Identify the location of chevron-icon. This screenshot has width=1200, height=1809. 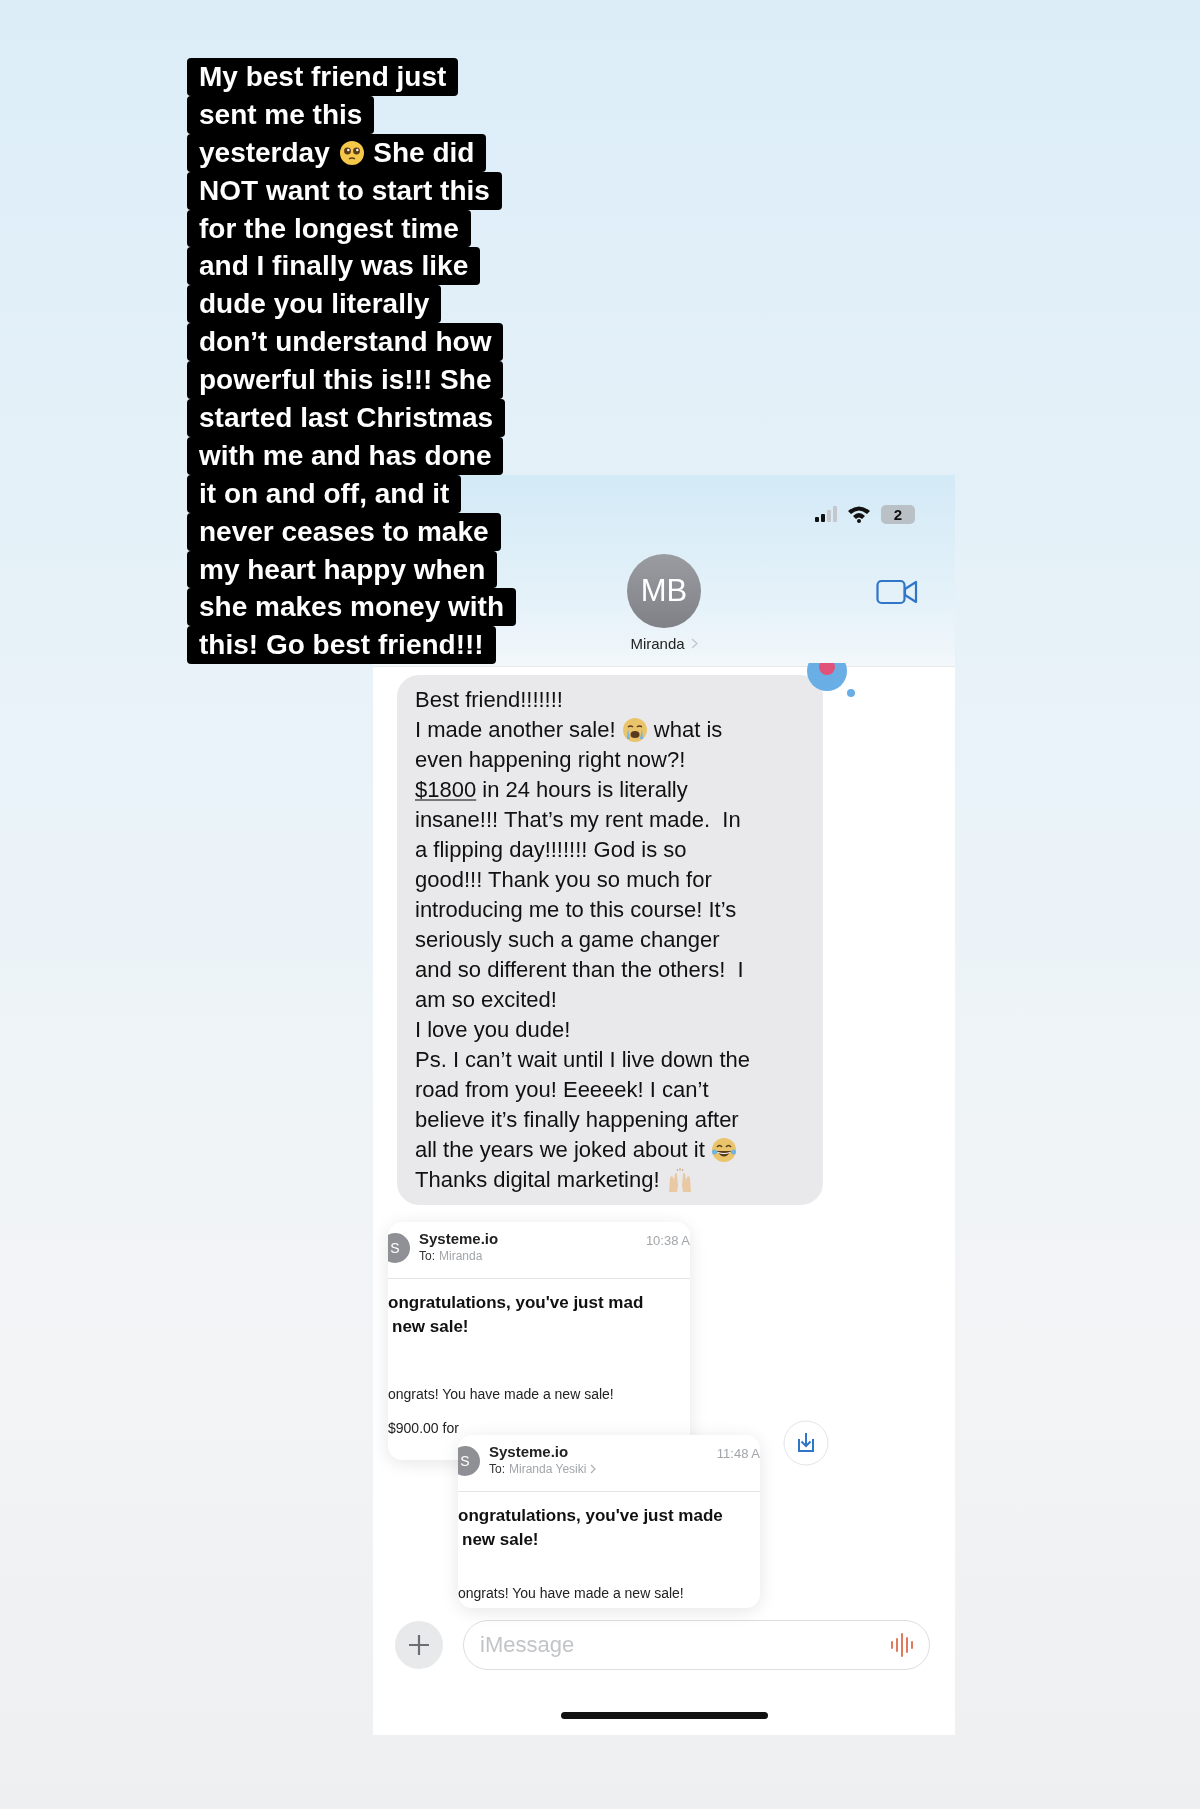
(694, 643).